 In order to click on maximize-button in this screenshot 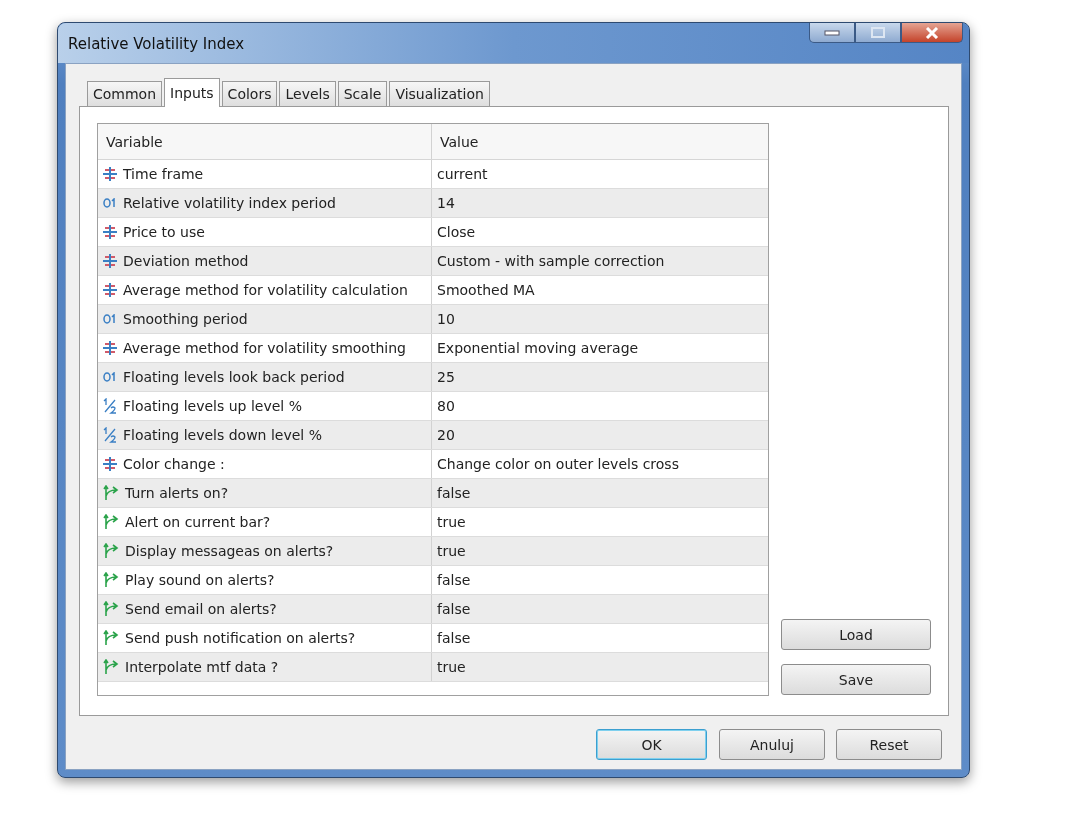, I will do `click(878, 33)`.